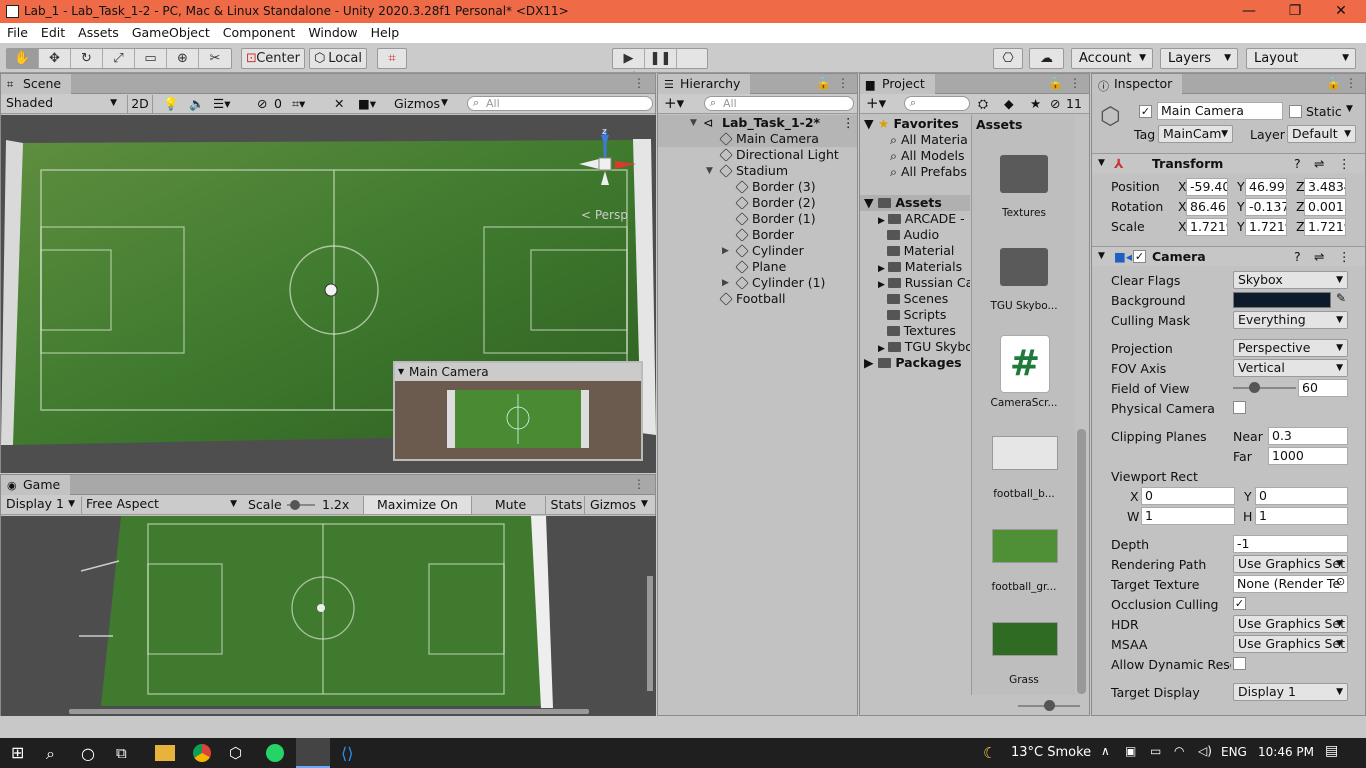  Describe the element at coordinates (1035, 104) in the screenshot. I see `favorite-icon: ★` at that location.